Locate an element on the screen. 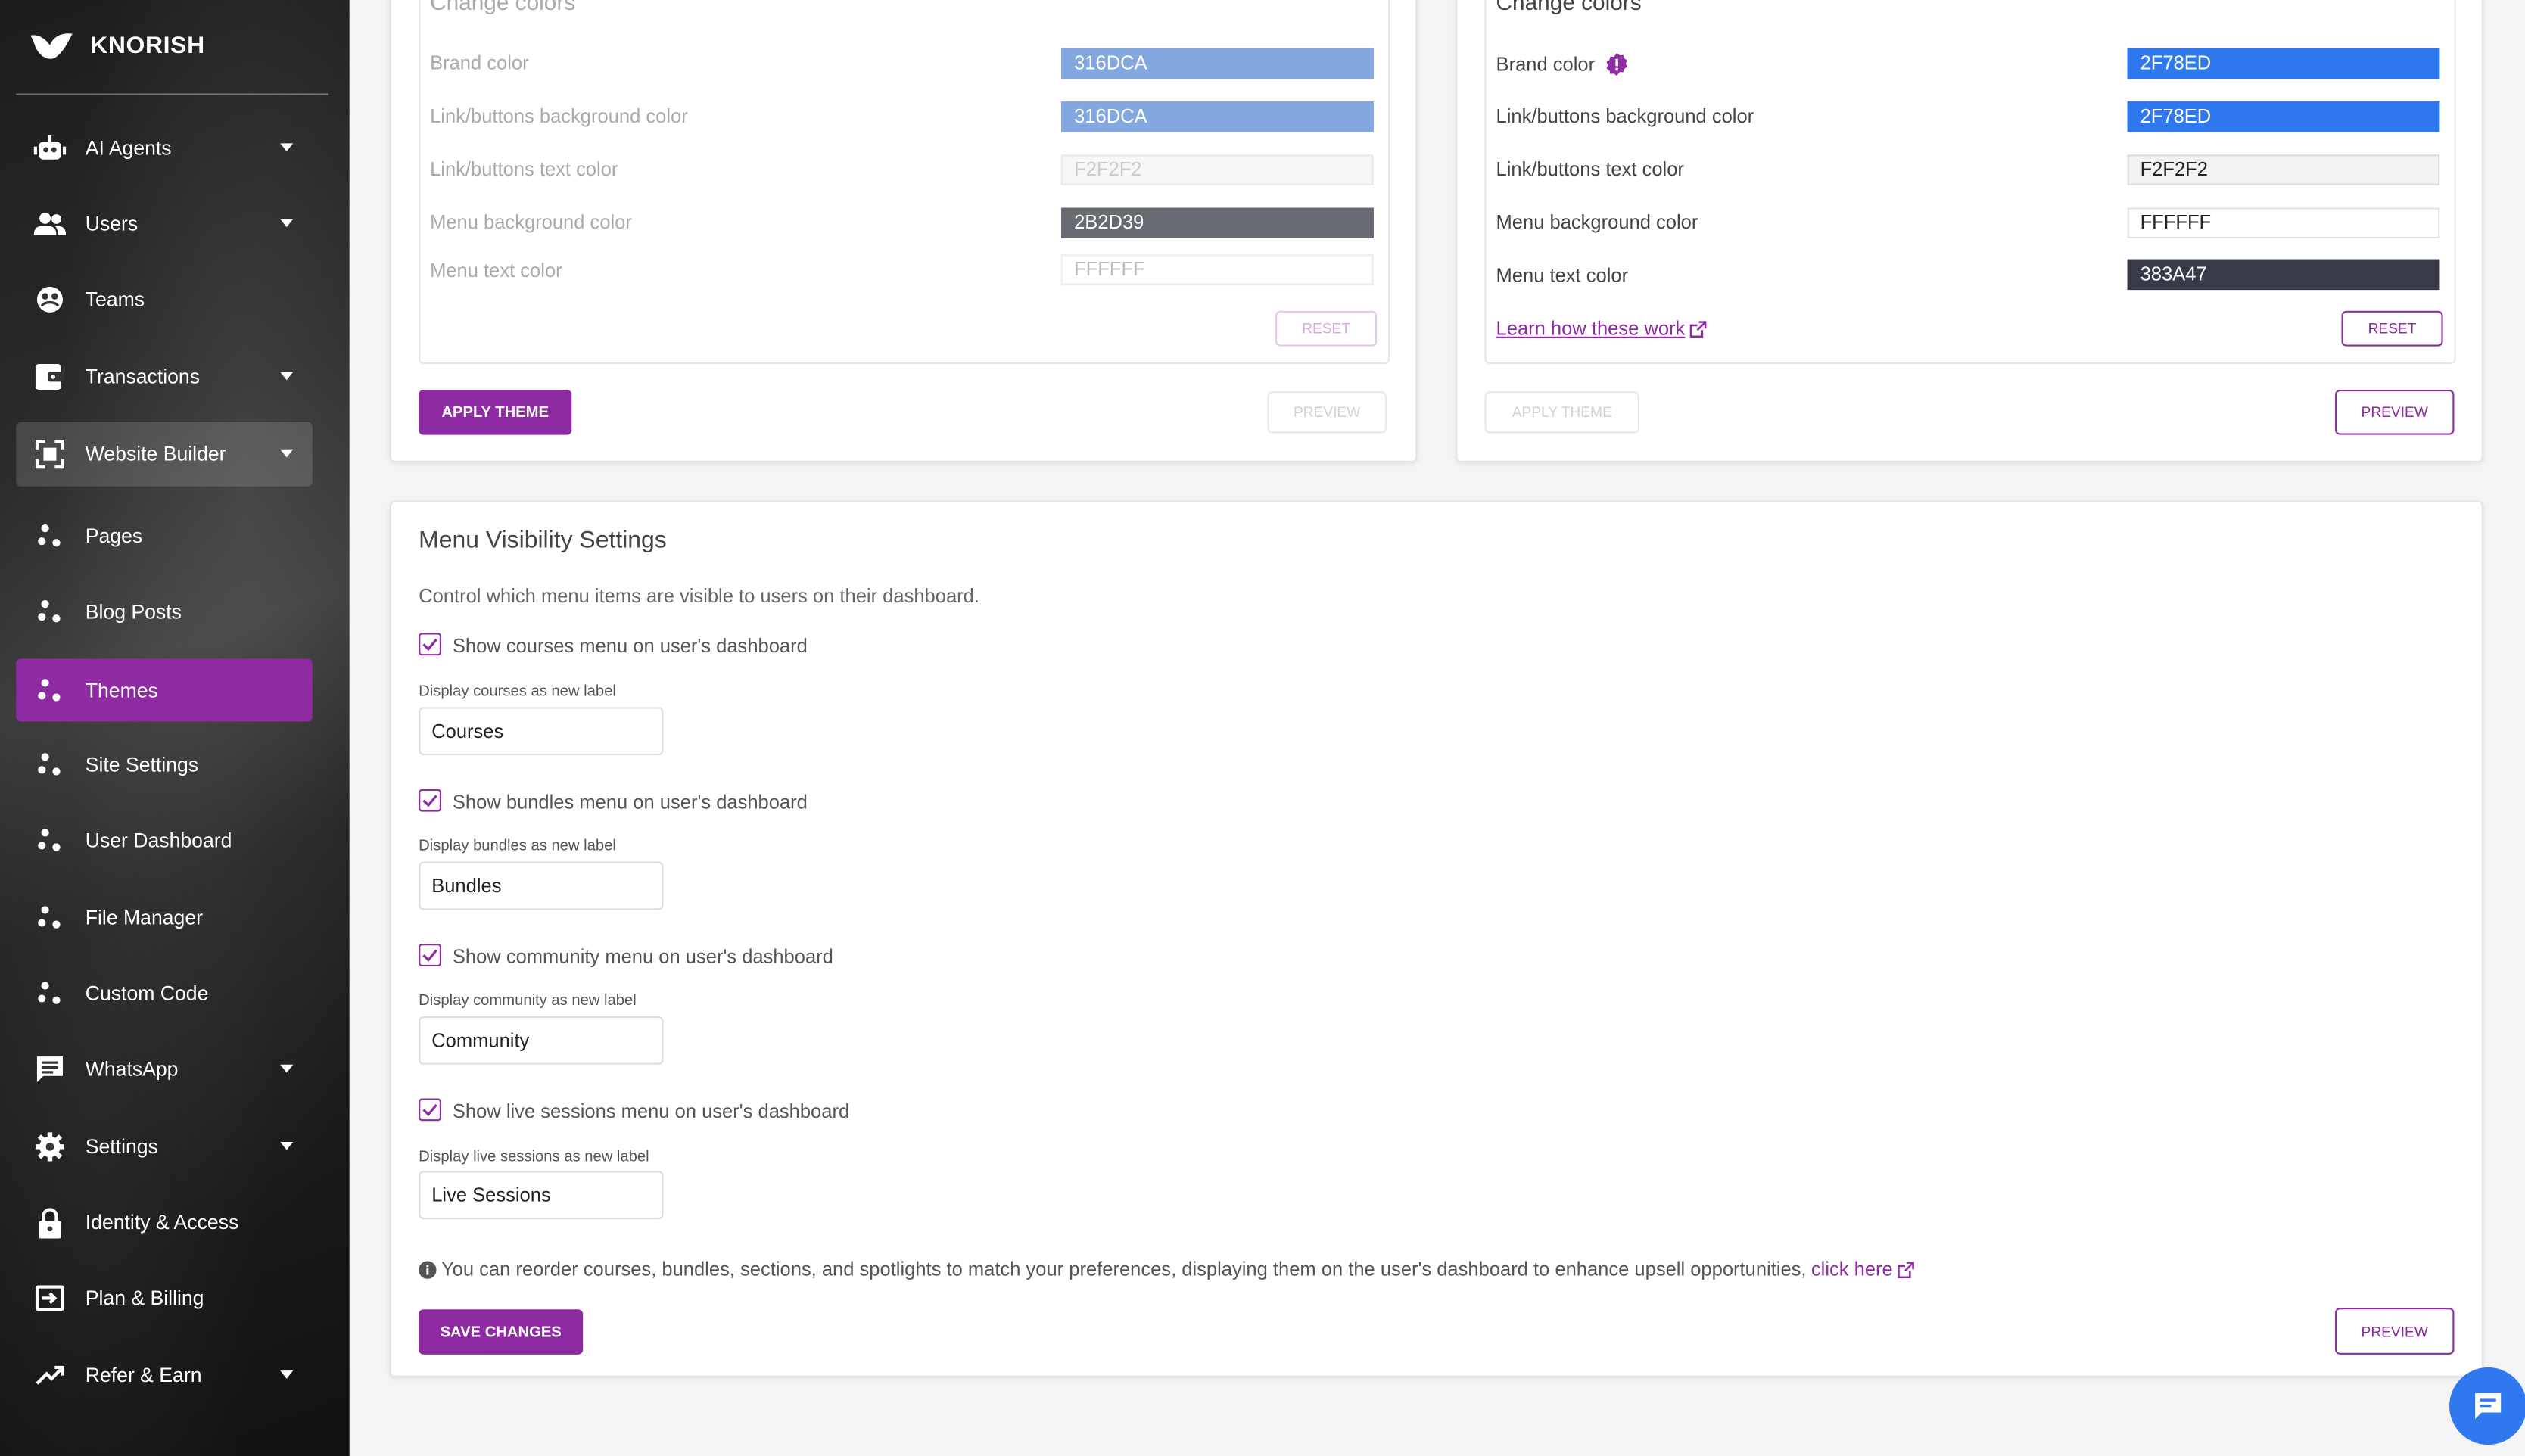 This screenshot has height=1456, width=2525. bundles-checkbox is located at coordinates (430, 800).